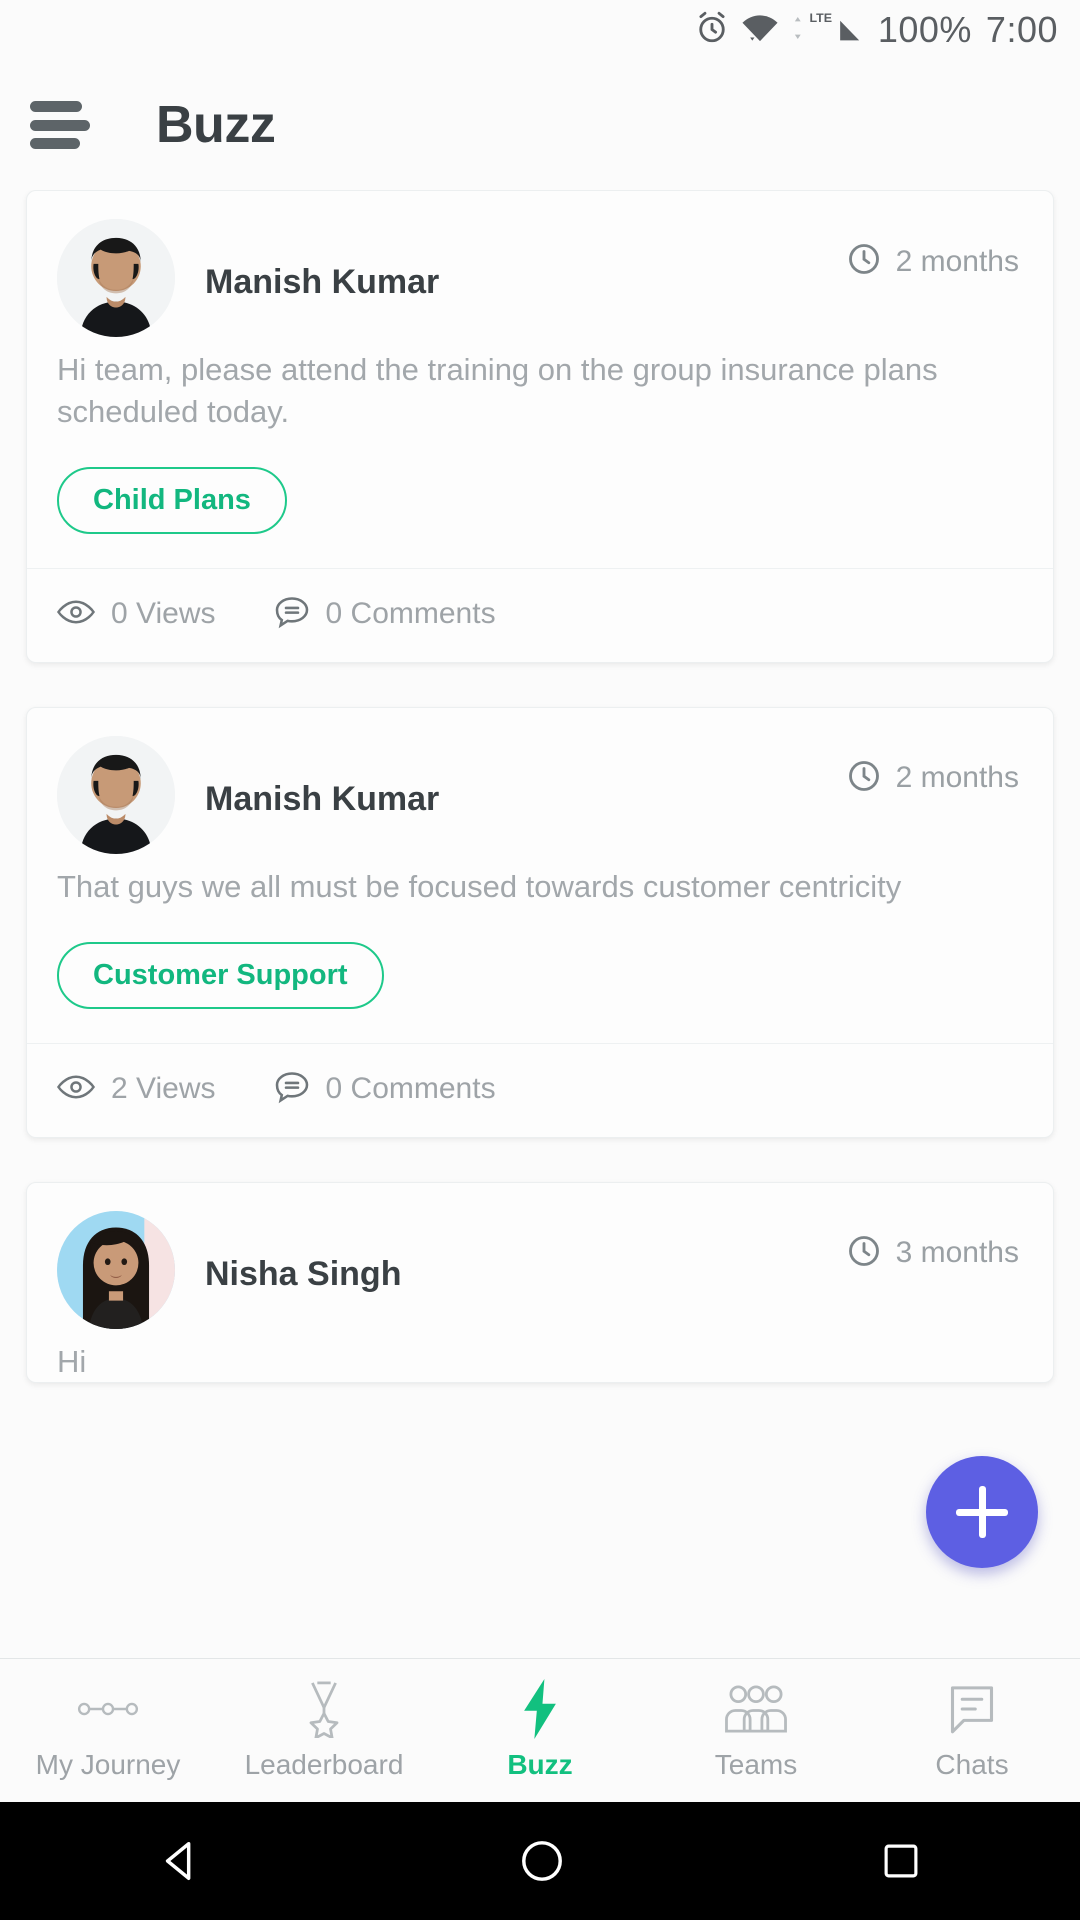 The image size is (1080, 1920). What do you see at coordinates (756, 1764) in the screenshot?
I see `nav-label-teams: Teams` at bounding box center [756, 1764].